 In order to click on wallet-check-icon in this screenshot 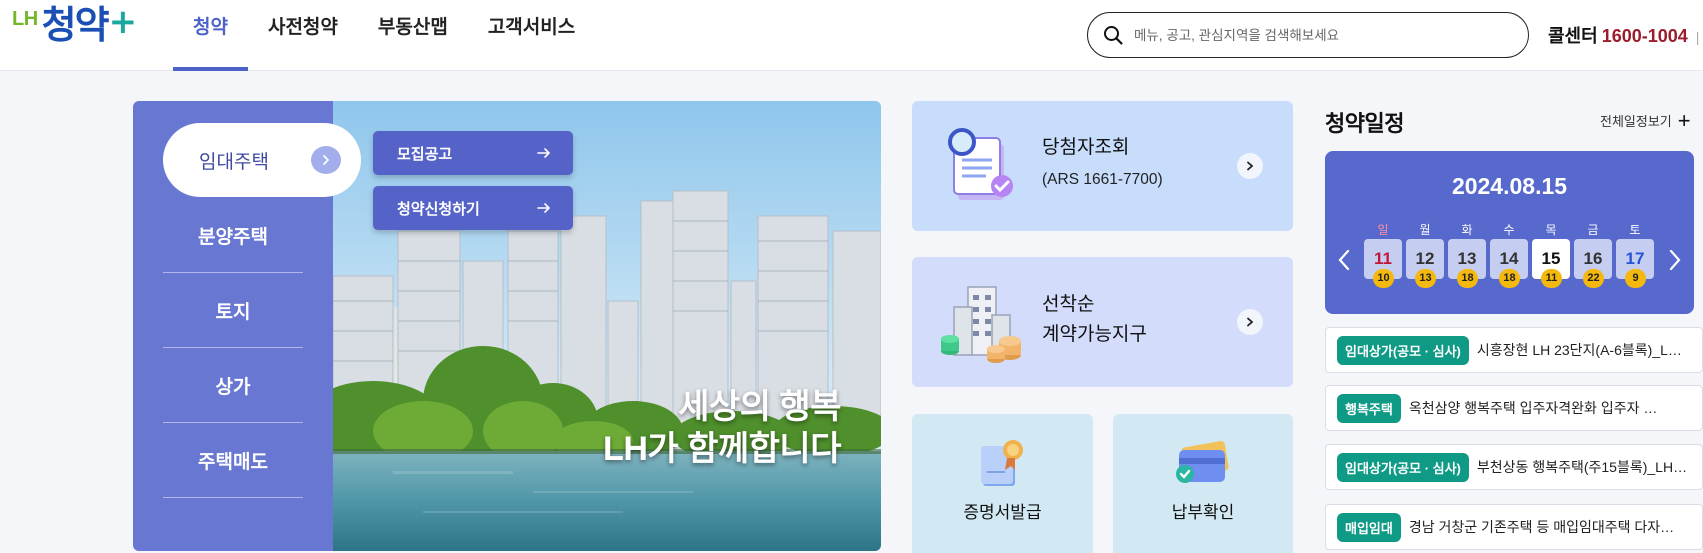, I will do `click(1202, 462)`.